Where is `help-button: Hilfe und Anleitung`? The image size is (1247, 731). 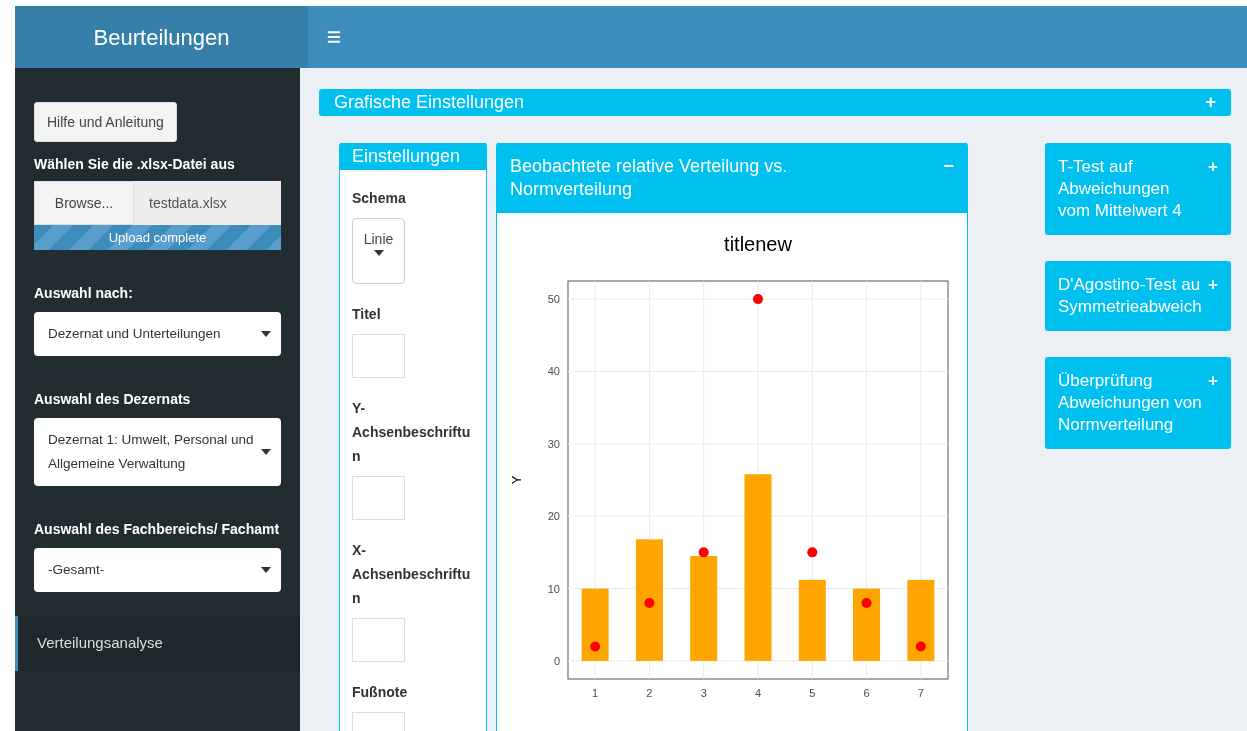 help-button: Hilfe und Anleitung is located at coordinates (105, 122).